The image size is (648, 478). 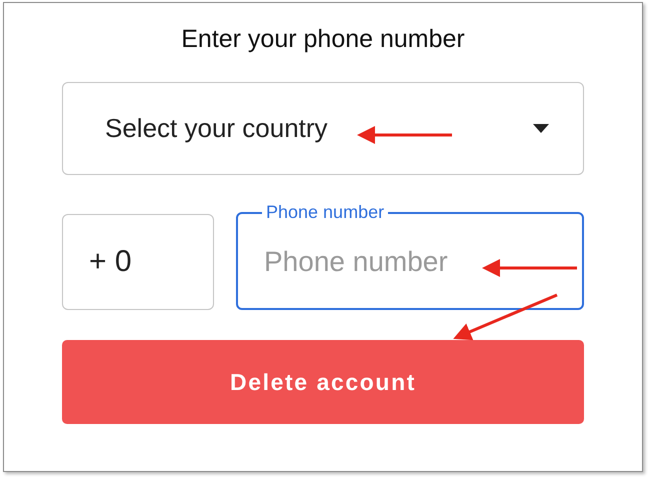 I want to click on floating-label: Phone number, so click(x=325, y=212).